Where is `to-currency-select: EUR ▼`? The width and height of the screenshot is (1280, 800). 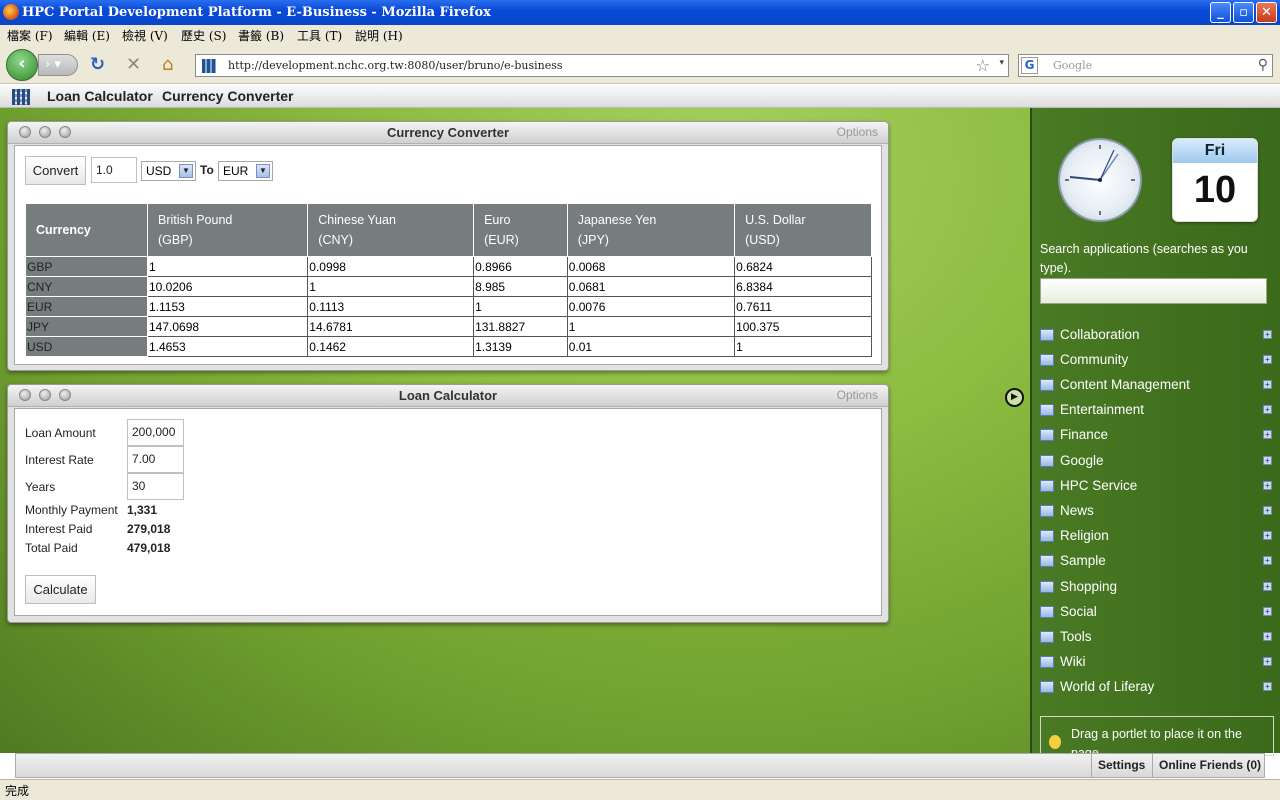 to-currency-select: EUR ▼ is located at coordinates (245, 171).